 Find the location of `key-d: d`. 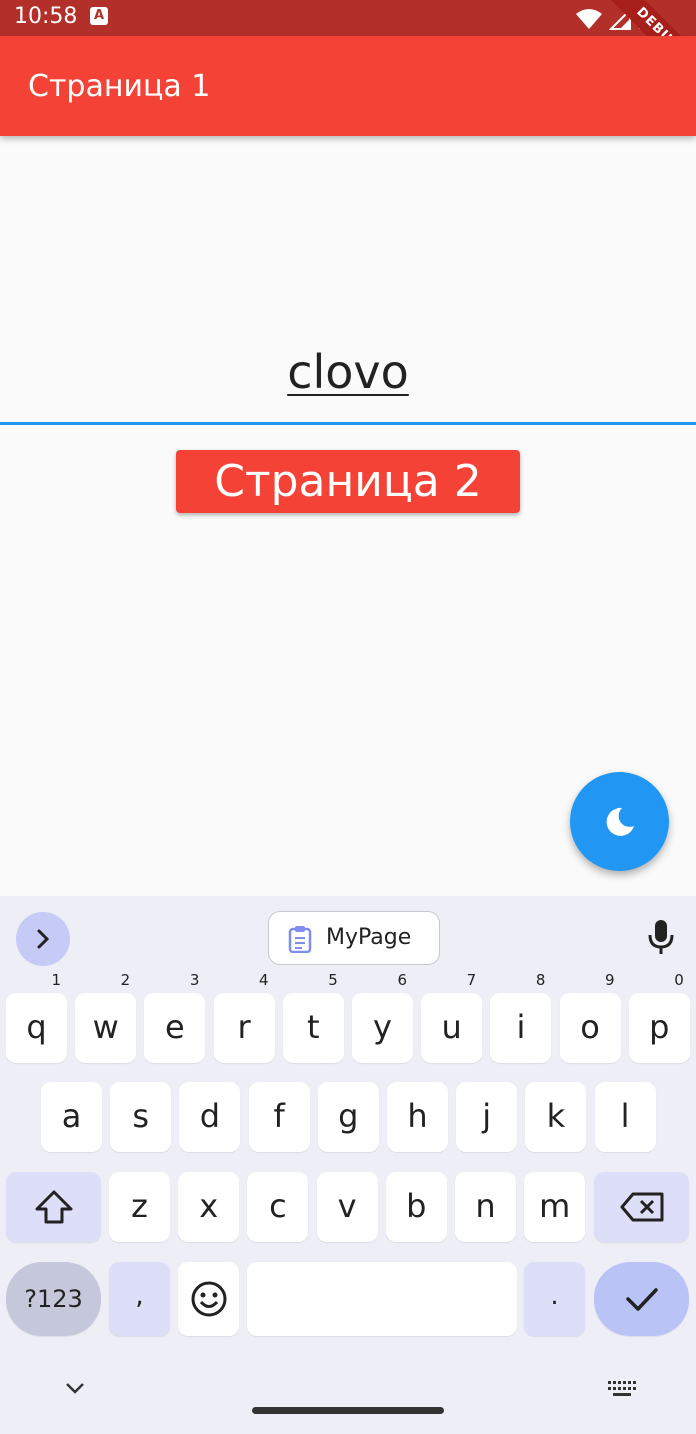

key-d: d is located at coordinates (210, 1117).